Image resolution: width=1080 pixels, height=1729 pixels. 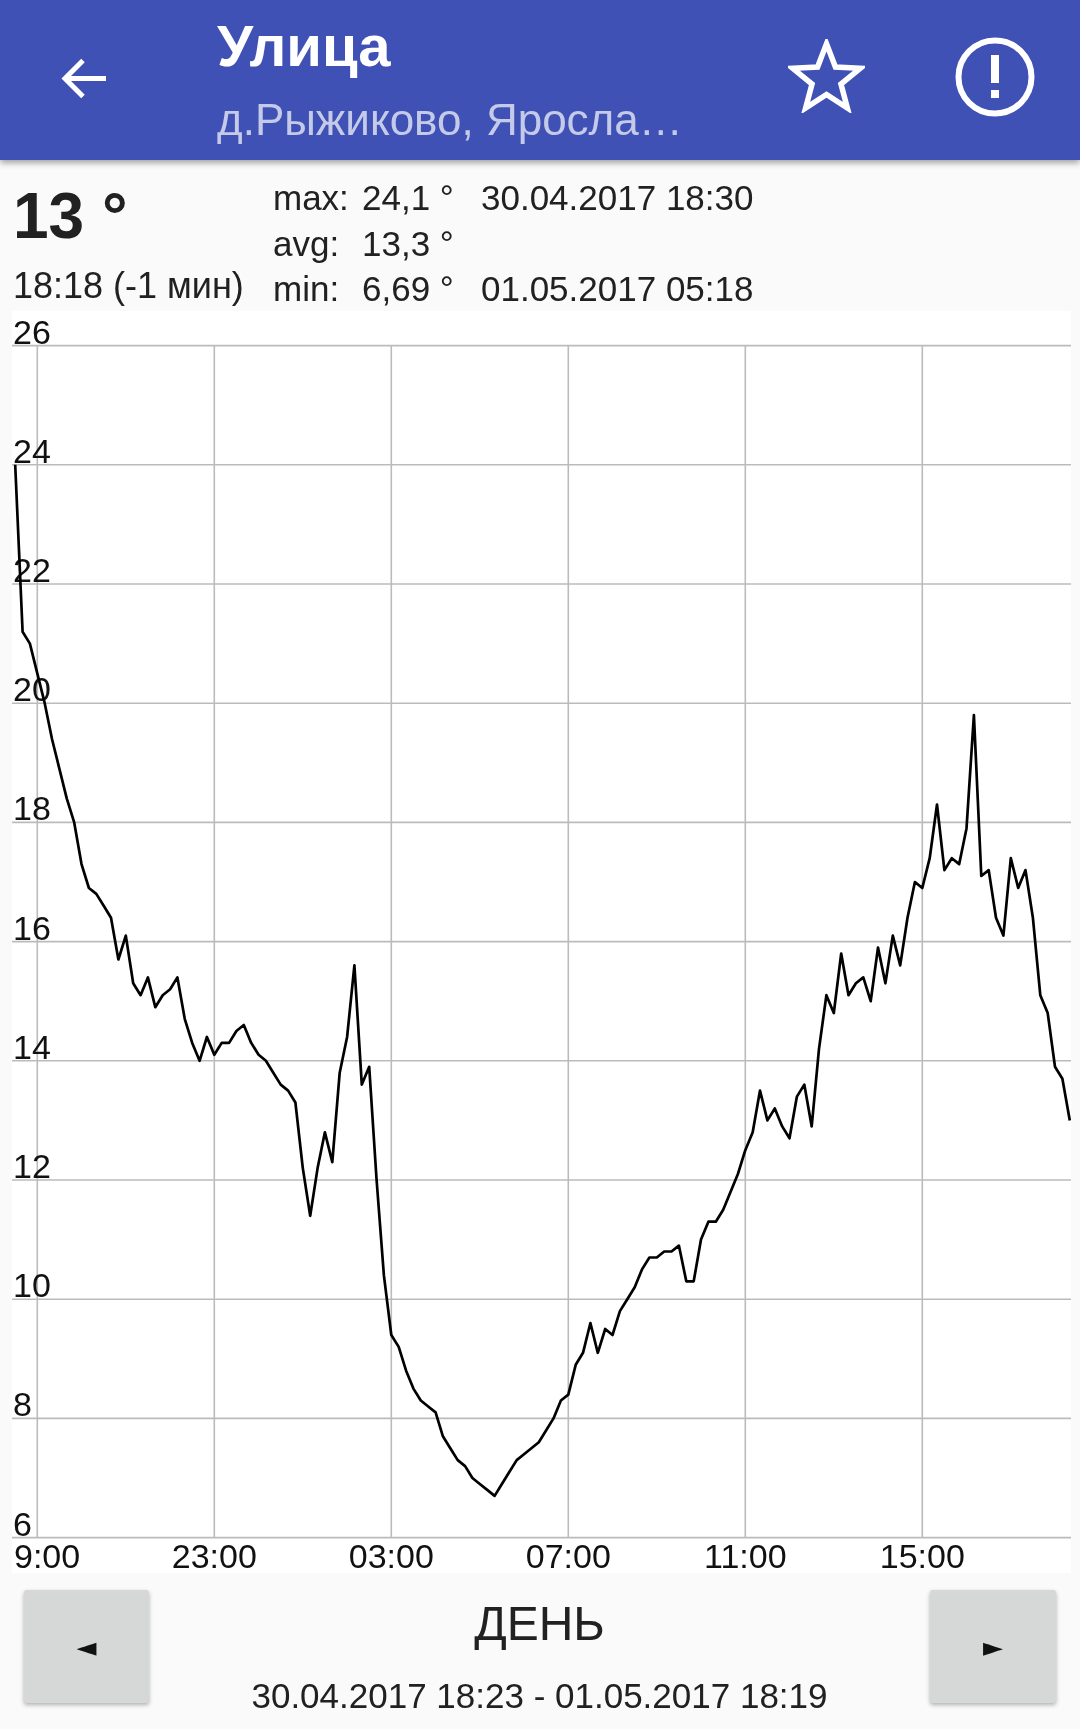 I want to click on axis-tick-label: 24, so click(x=32, y=450).